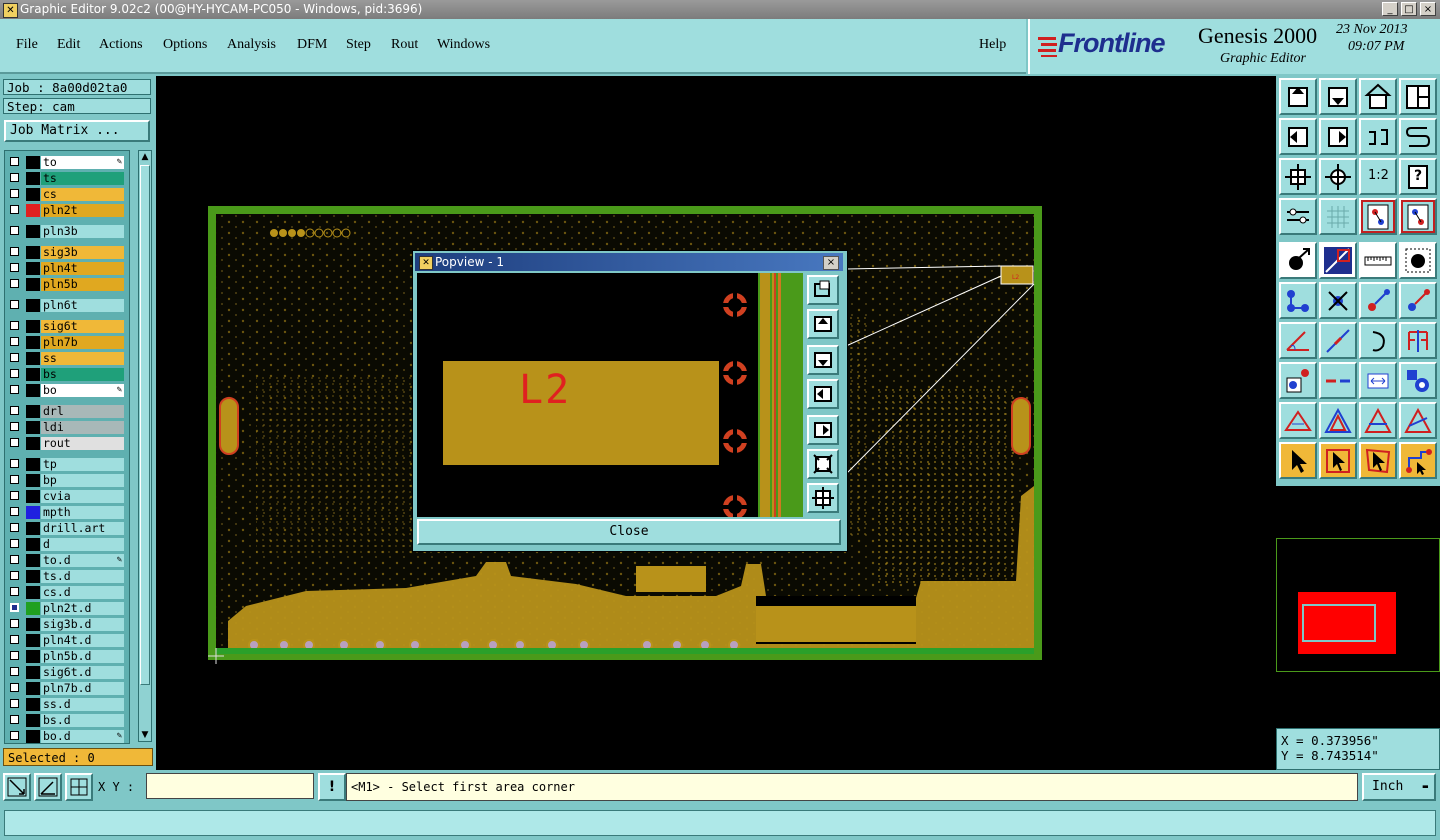 The width and height of the screenshot is (1440, 840). I want to click on tool-copy-button, so click(1418, 300).